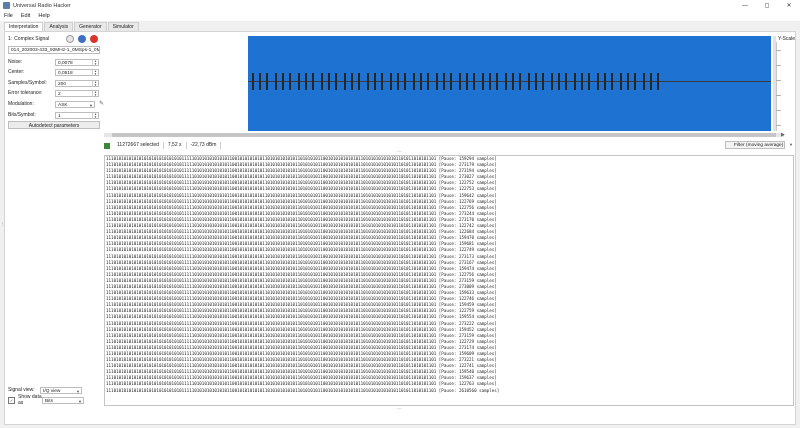 Image resolution: width=800 pixels, height=428 pixels. What do you see at coordinates (204, 145) in the screenshot?
I see `selection-power: -22,73 dBm` at bounding box center [204, 145].